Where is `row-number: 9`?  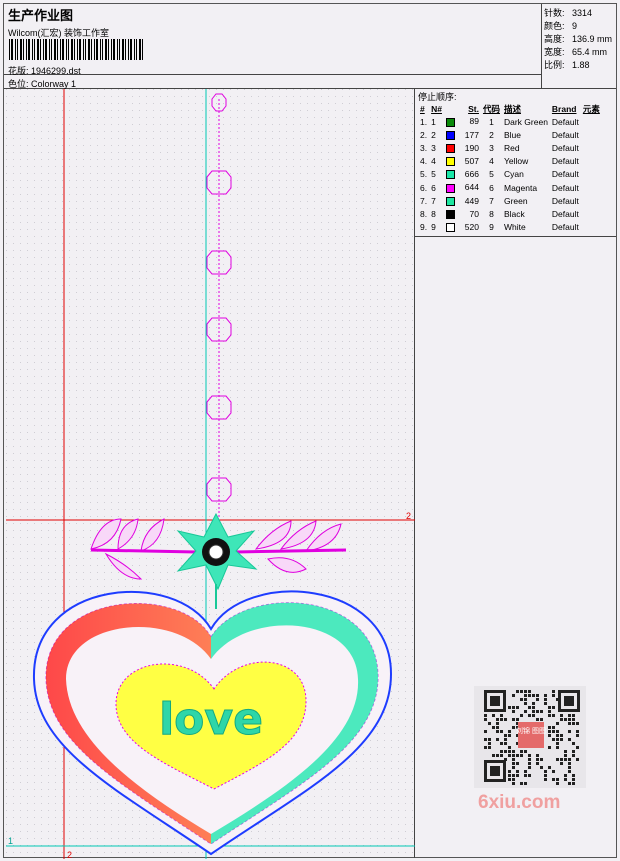 row-number: 9 is located at coordinates (433, 227).